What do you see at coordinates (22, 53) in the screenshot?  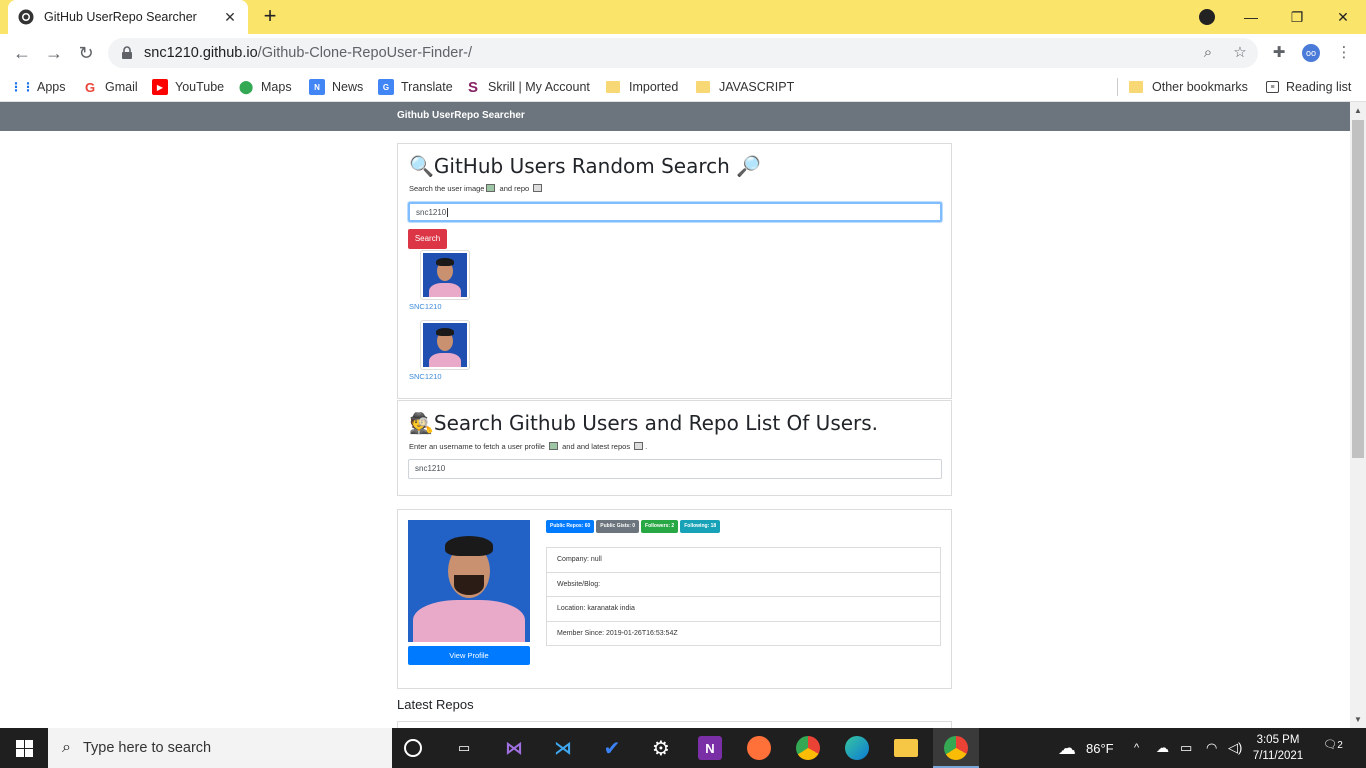 I see `back-icon: ←` at bounding box center [22, 53].